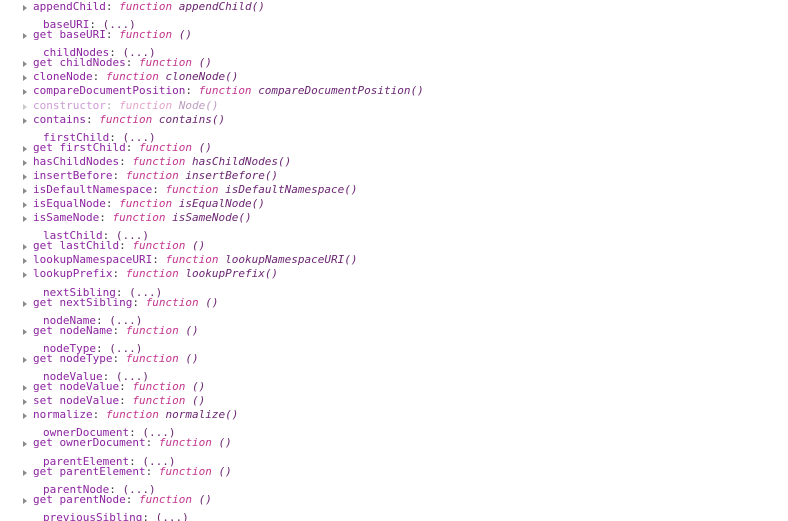 This screenshot has width=788, height=521. I want to click on getter-placeholder: (...), so click(172, 515).